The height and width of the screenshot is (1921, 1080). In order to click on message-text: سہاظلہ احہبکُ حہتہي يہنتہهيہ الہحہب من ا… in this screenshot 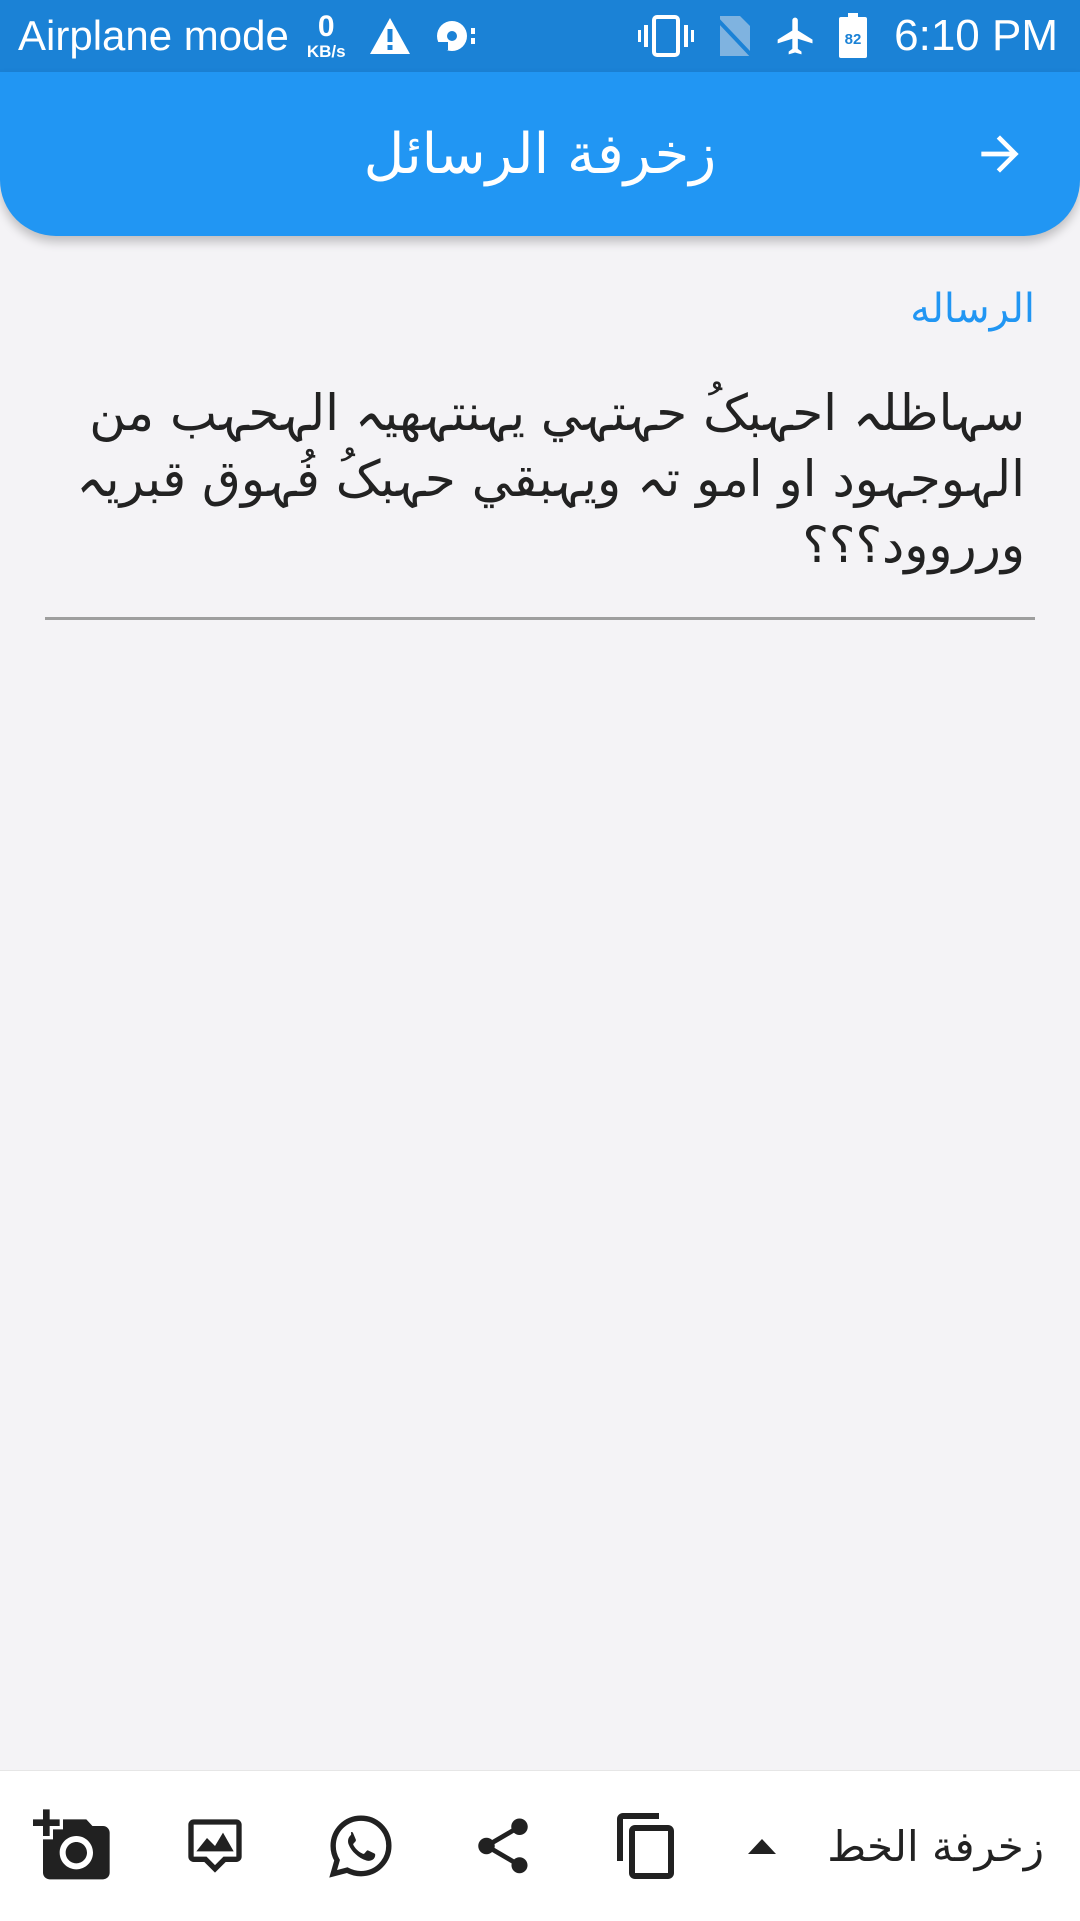, I will do `click(545, 479)`.